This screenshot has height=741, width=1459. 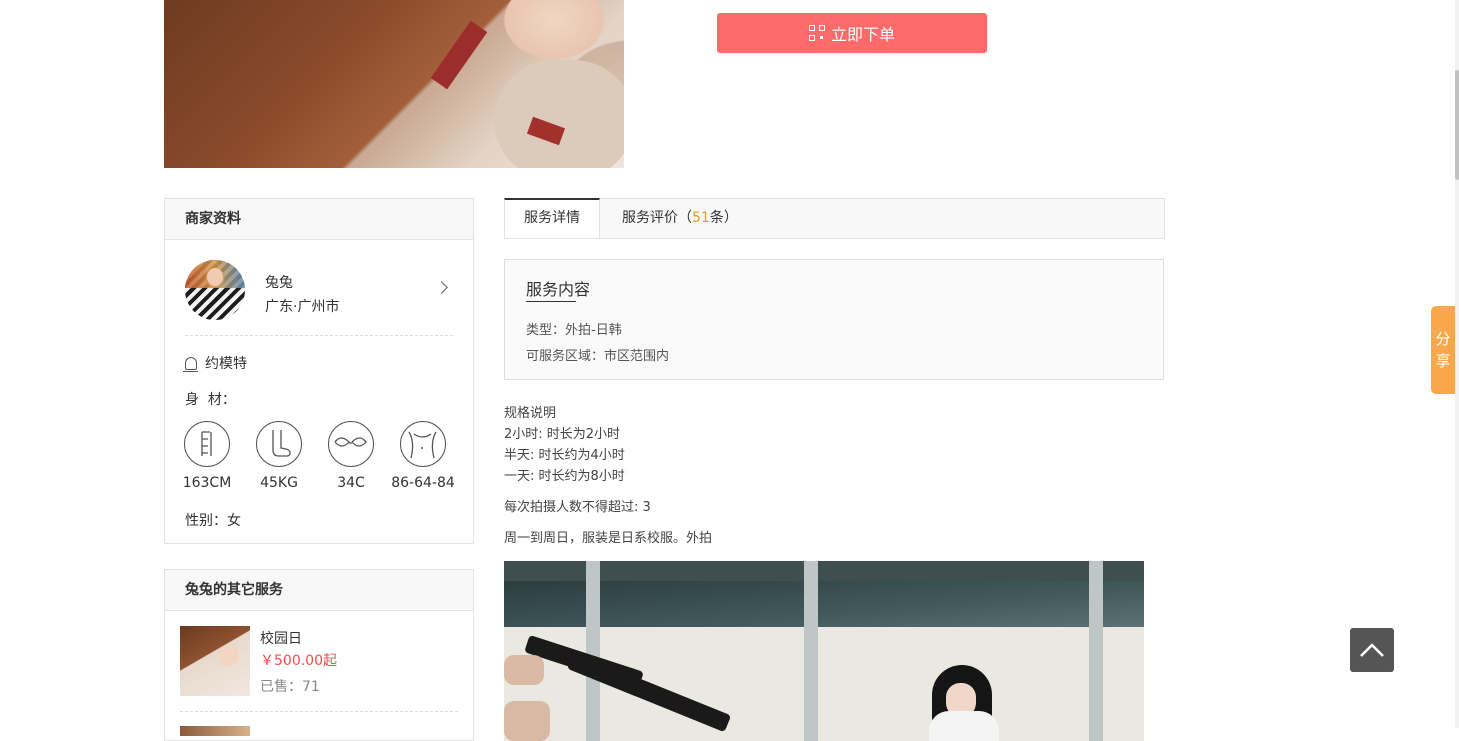 I want to click on book-model-label: 约模特, so click(x=226, y=364).